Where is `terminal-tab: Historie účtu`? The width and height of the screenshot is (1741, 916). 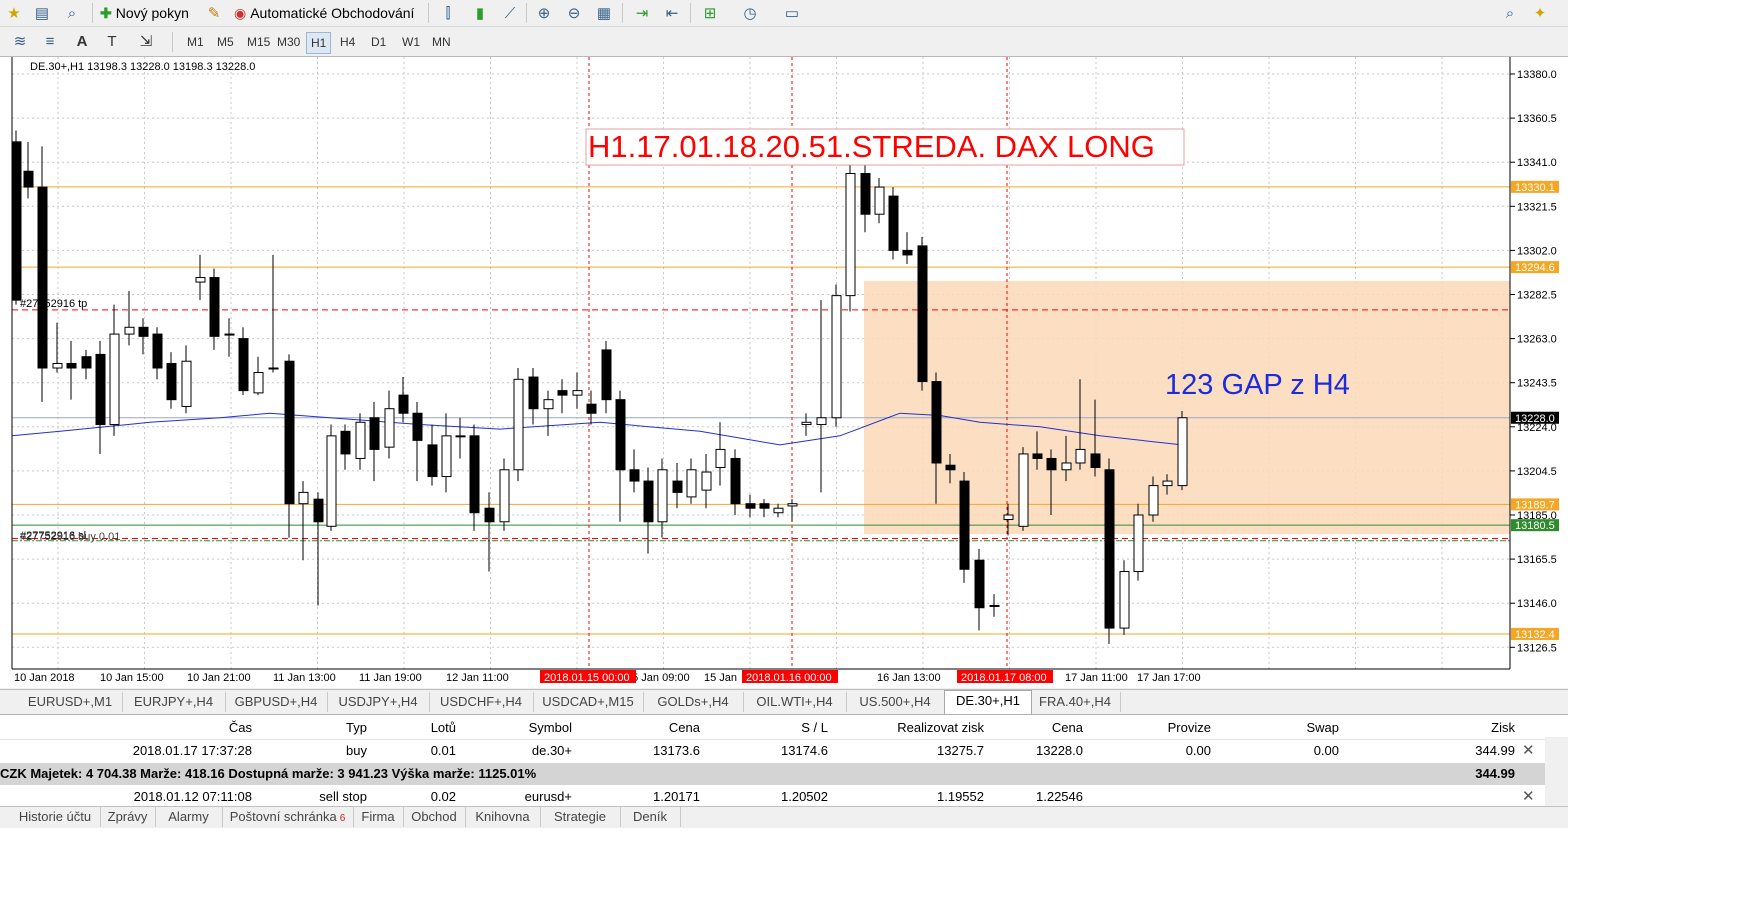
terminal-tab: Historie účtu is located at coordinates (55, 817).